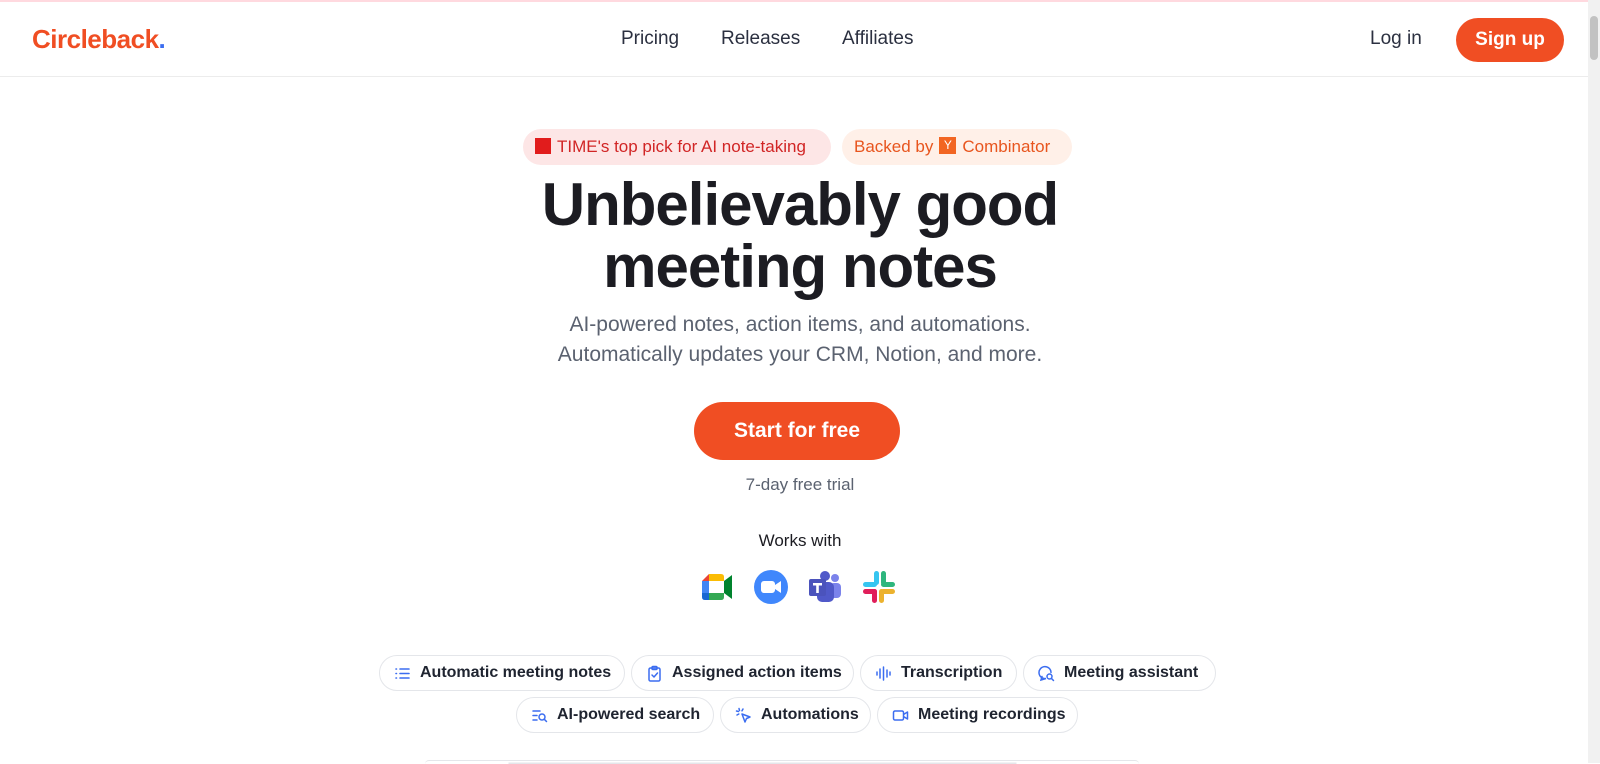  What do you see at coordinates (516, 672) in the screenshot?
I see `feature-label: Automatic meeting notes` at bounding box center [516, 672].